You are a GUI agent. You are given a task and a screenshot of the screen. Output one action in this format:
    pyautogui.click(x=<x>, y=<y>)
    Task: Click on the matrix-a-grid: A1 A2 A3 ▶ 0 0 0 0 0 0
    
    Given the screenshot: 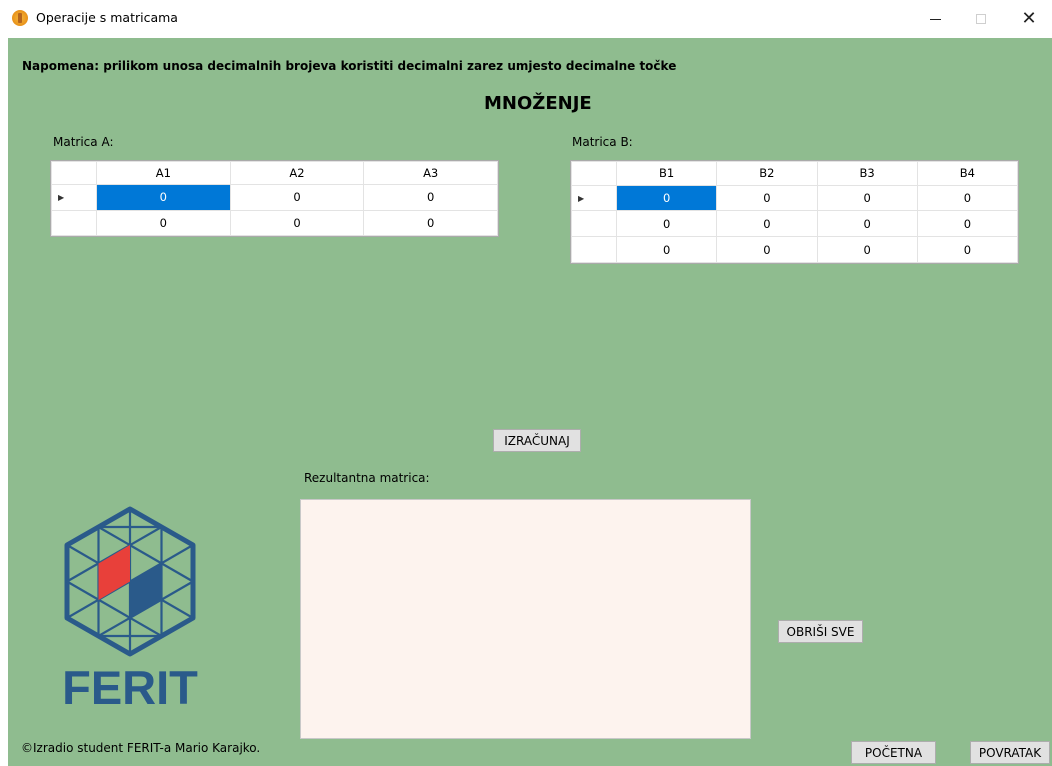 What is the action you would take?
    pyautogui.click(x=274, y=198)
    